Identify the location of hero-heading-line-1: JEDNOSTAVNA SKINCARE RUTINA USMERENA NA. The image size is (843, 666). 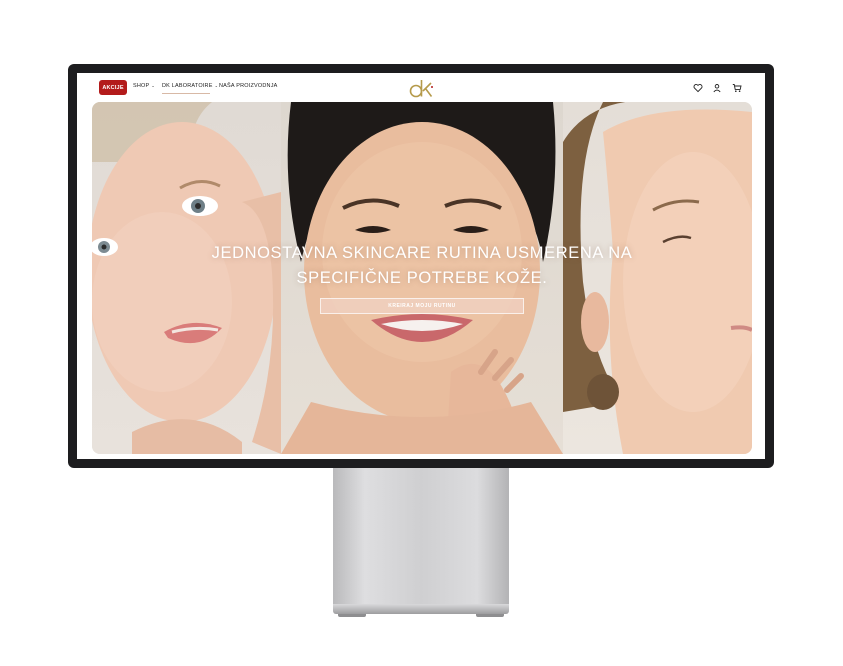
(422, 253).